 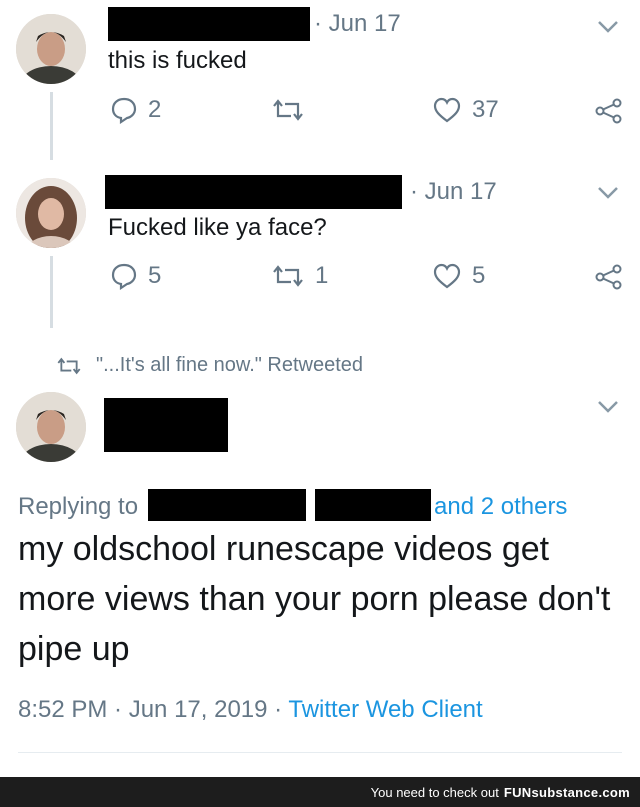 What do you see at coordinates (322, 275) in the screenshot?
I see `retweet-count: 1` at bounding box center [322, 275].